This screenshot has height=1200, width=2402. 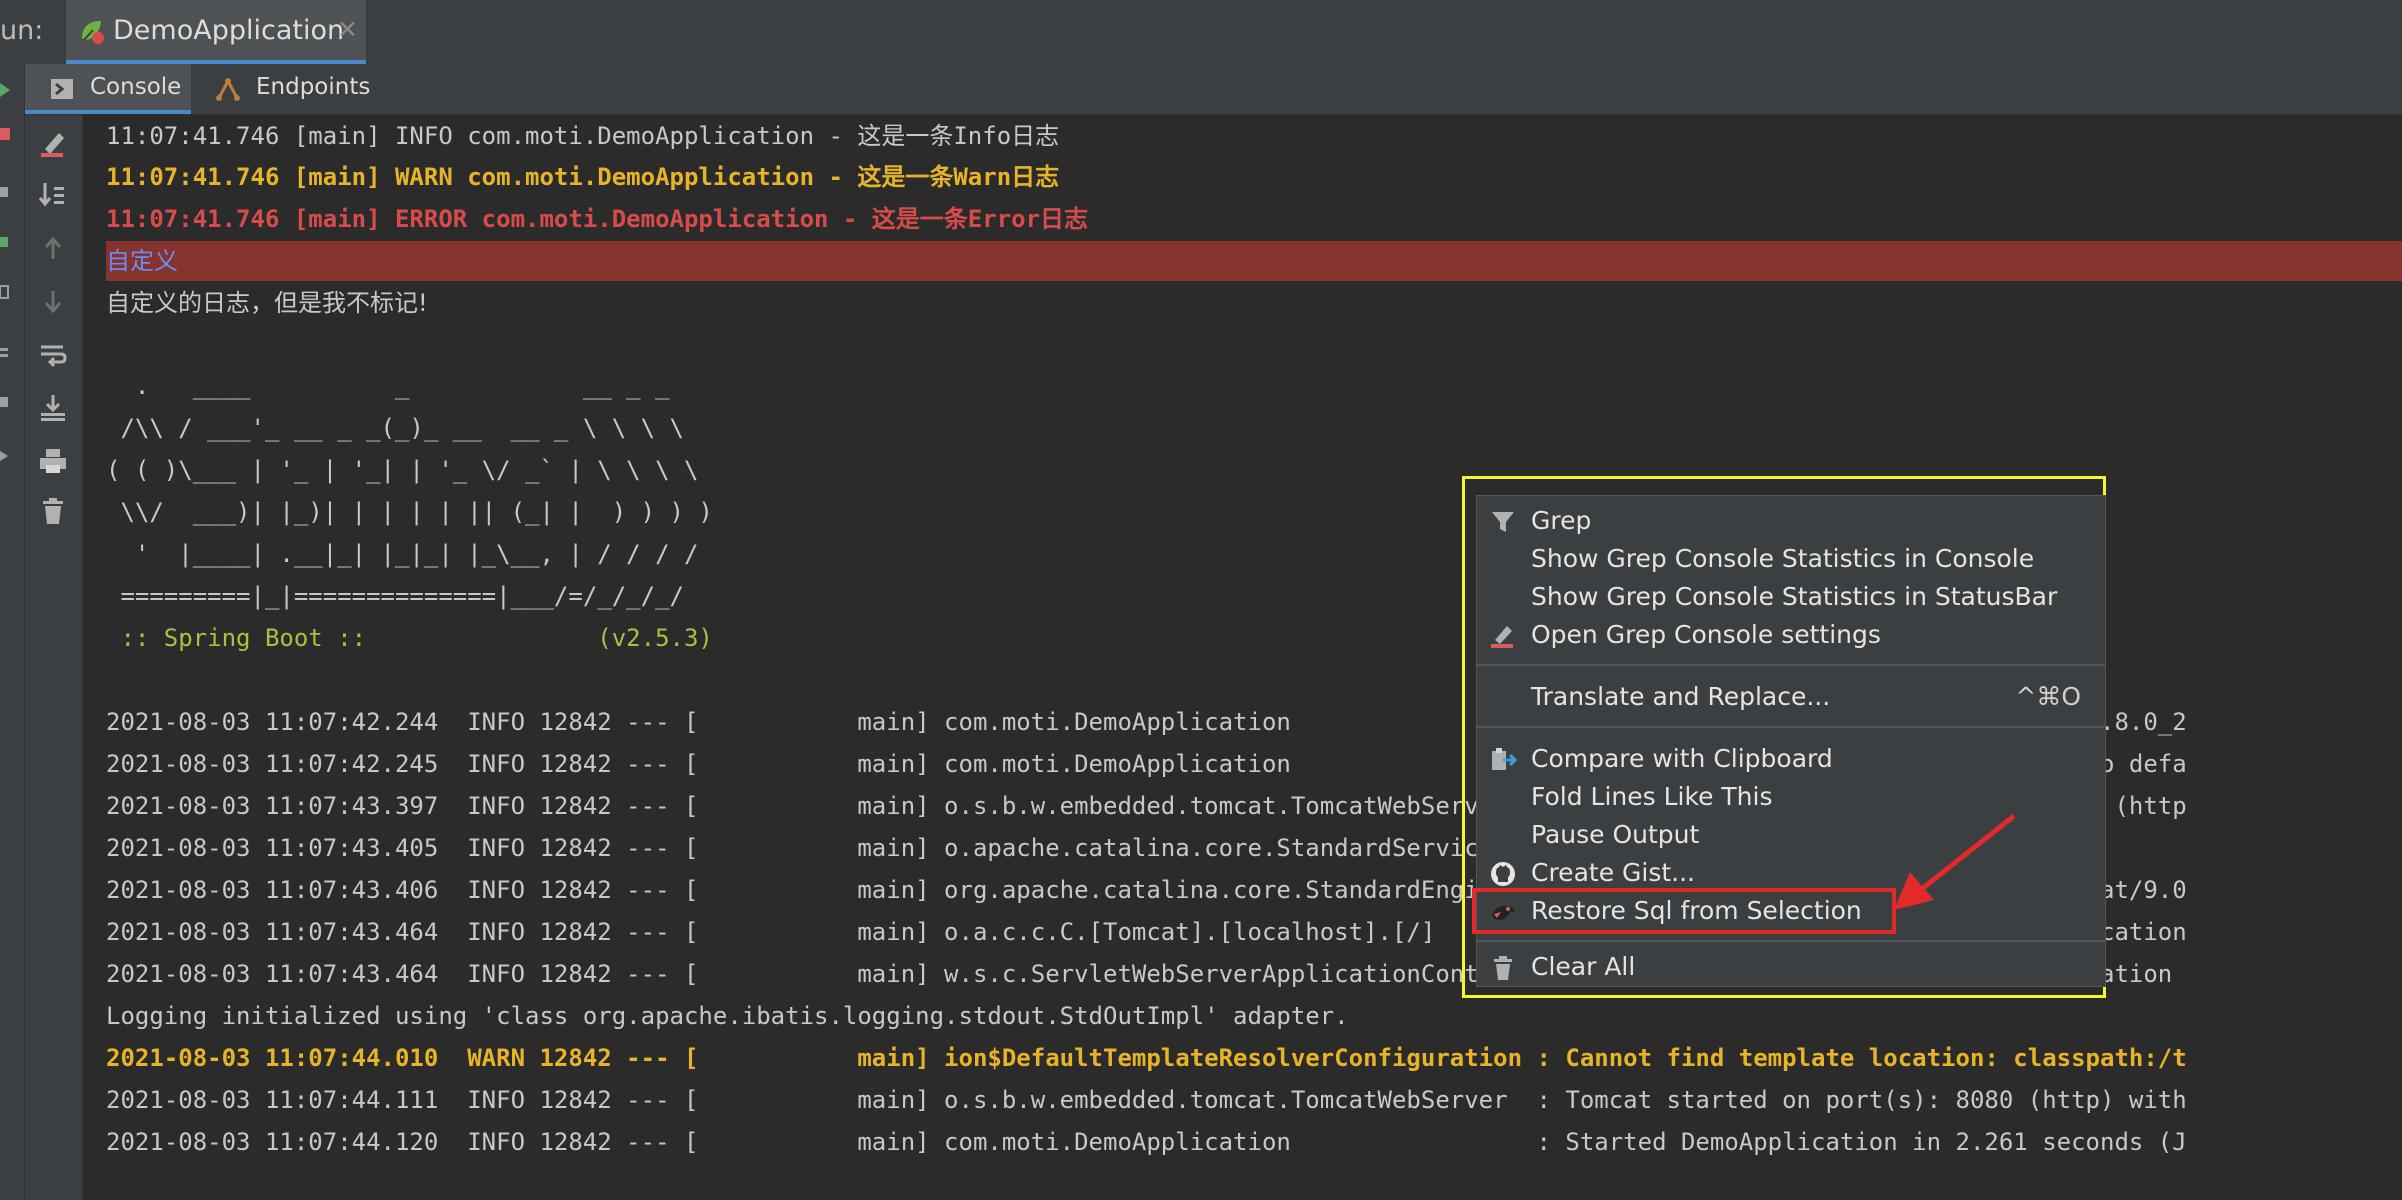 What do you see at coordinates (53, 195) in the screenshot?
I see `scroll-to-end-icon` at bounding box center [53, 195].